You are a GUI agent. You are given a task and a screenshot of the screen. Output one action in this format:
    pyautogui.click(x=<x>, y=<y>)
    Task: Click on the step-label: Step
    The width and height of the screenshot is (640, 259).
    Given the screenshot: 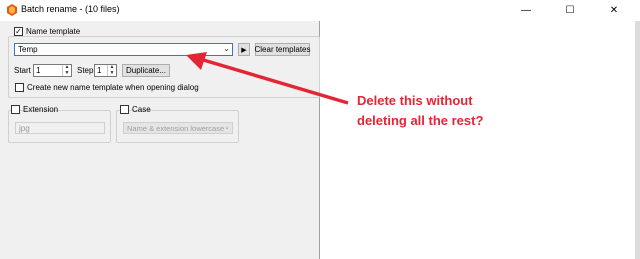 What is the action you would take?
    pyautogui.click(x=85, y=70)
    